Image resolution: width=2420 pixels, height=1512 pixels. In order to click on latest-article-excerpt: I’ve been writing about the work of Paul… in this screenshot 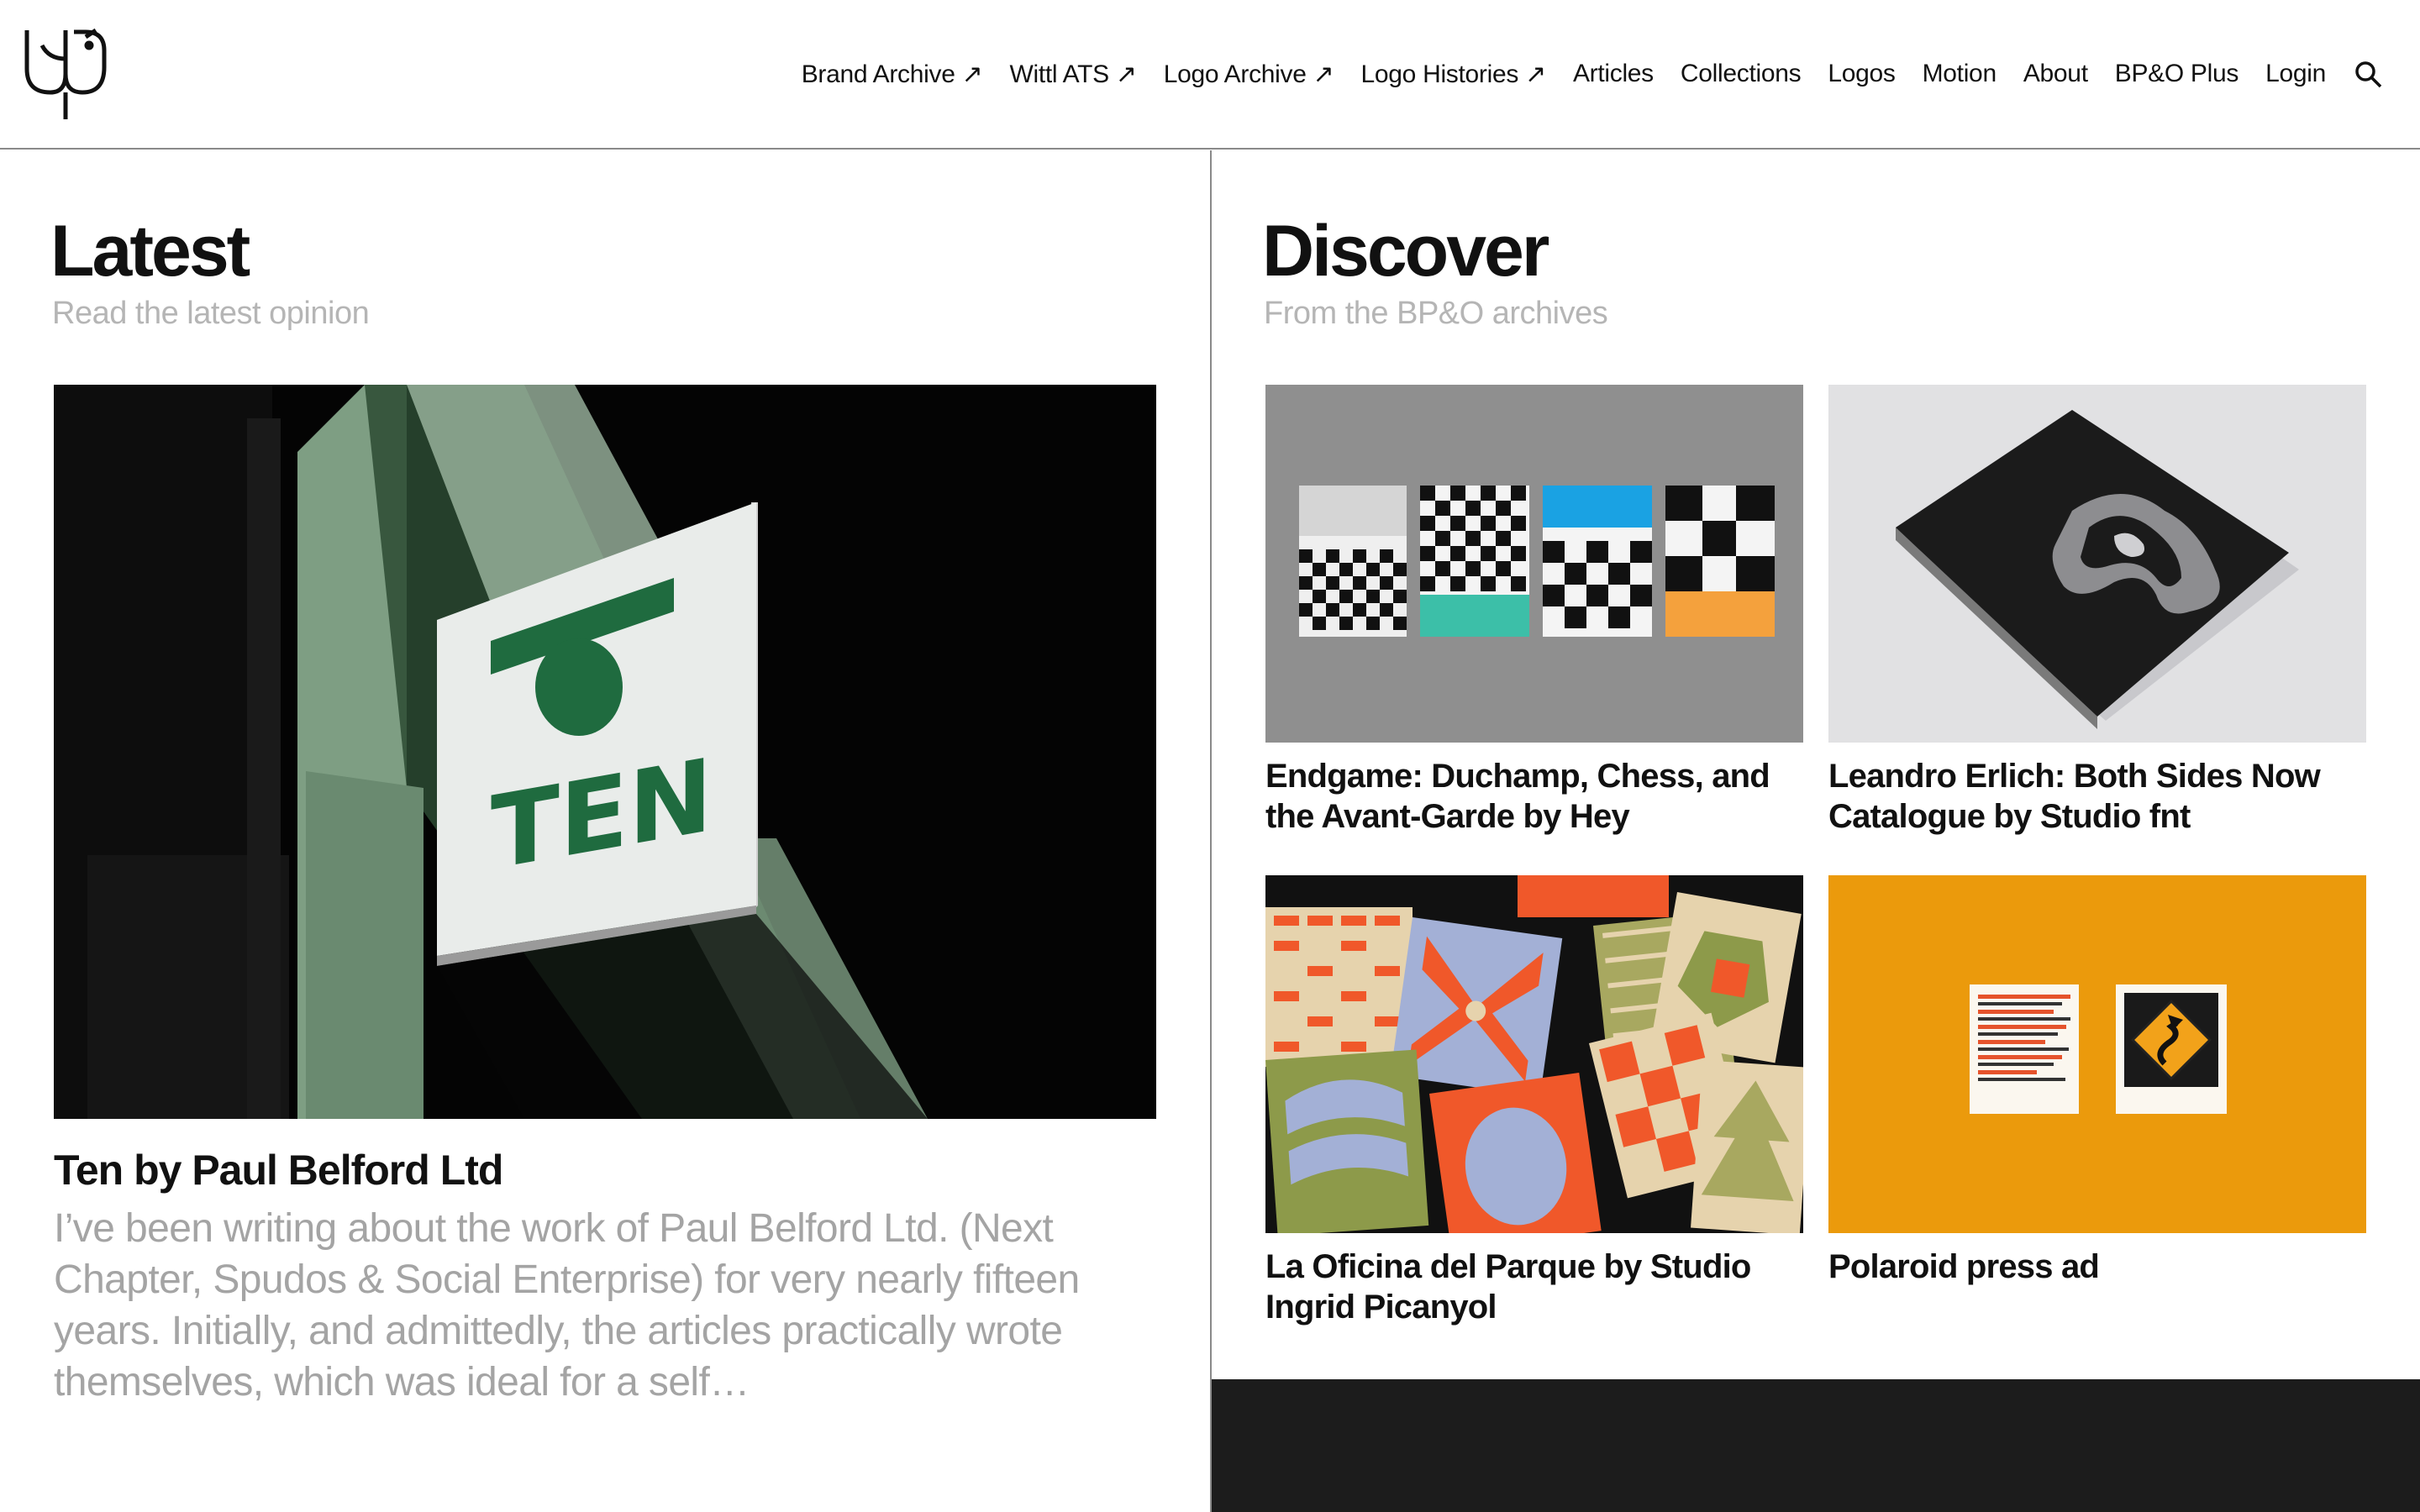, I will do `click(567, 1305)`.